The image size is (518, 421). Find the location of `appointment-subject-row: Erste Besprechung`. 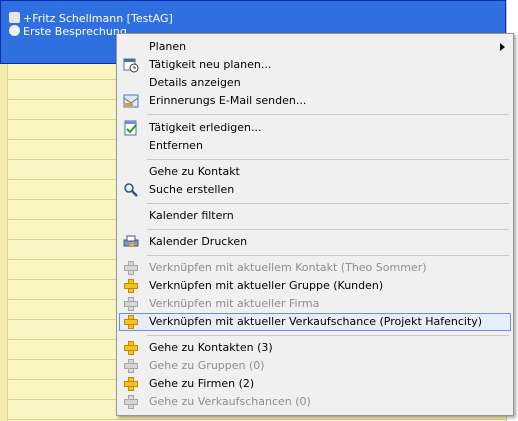

appointment-subject-row: Erste Besprechung is located at coordinates (68, 31).